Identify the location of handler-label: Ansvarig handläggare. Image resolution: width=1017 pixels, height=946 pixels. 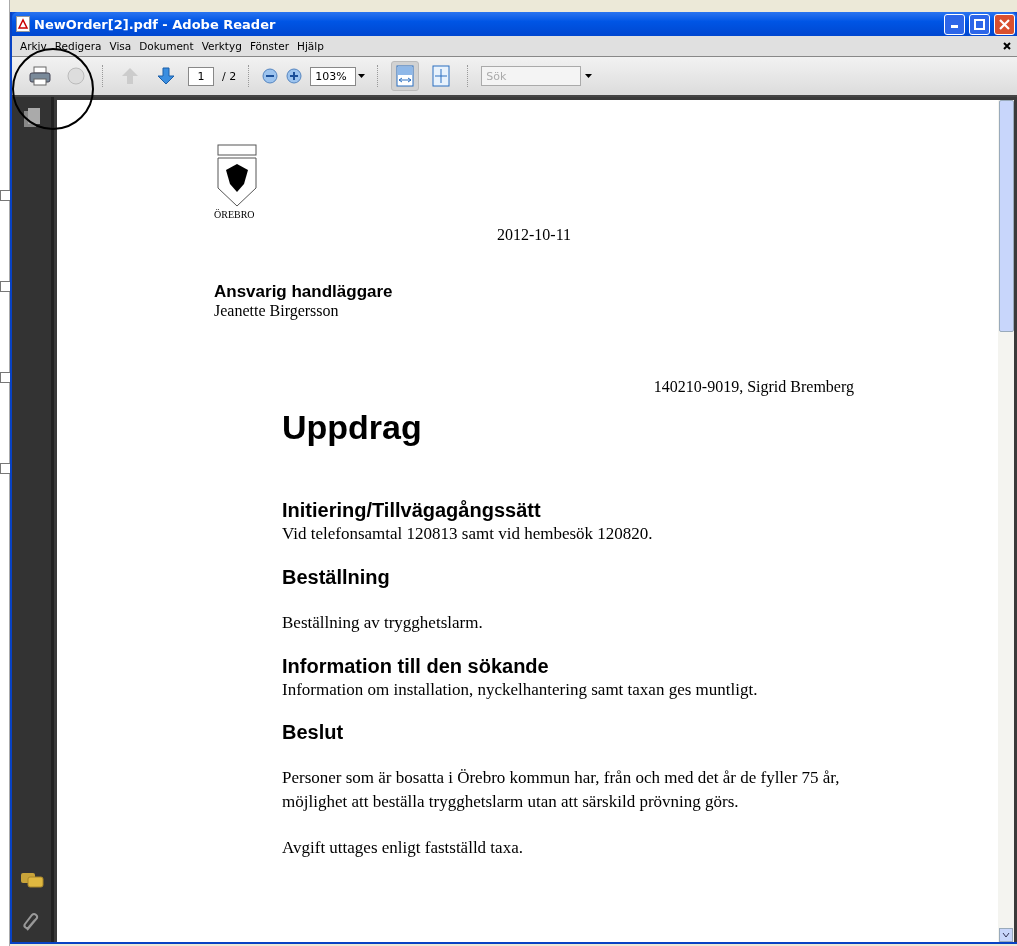
(304, 292).